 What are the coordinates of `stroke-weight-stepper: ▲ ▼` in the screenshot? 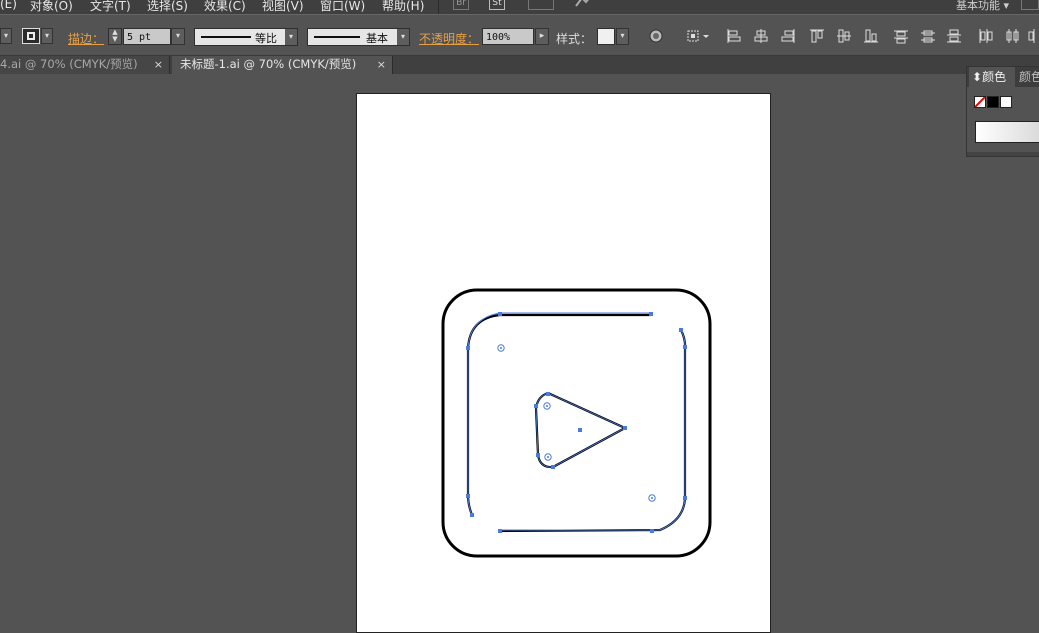 It's located at (115, 36).